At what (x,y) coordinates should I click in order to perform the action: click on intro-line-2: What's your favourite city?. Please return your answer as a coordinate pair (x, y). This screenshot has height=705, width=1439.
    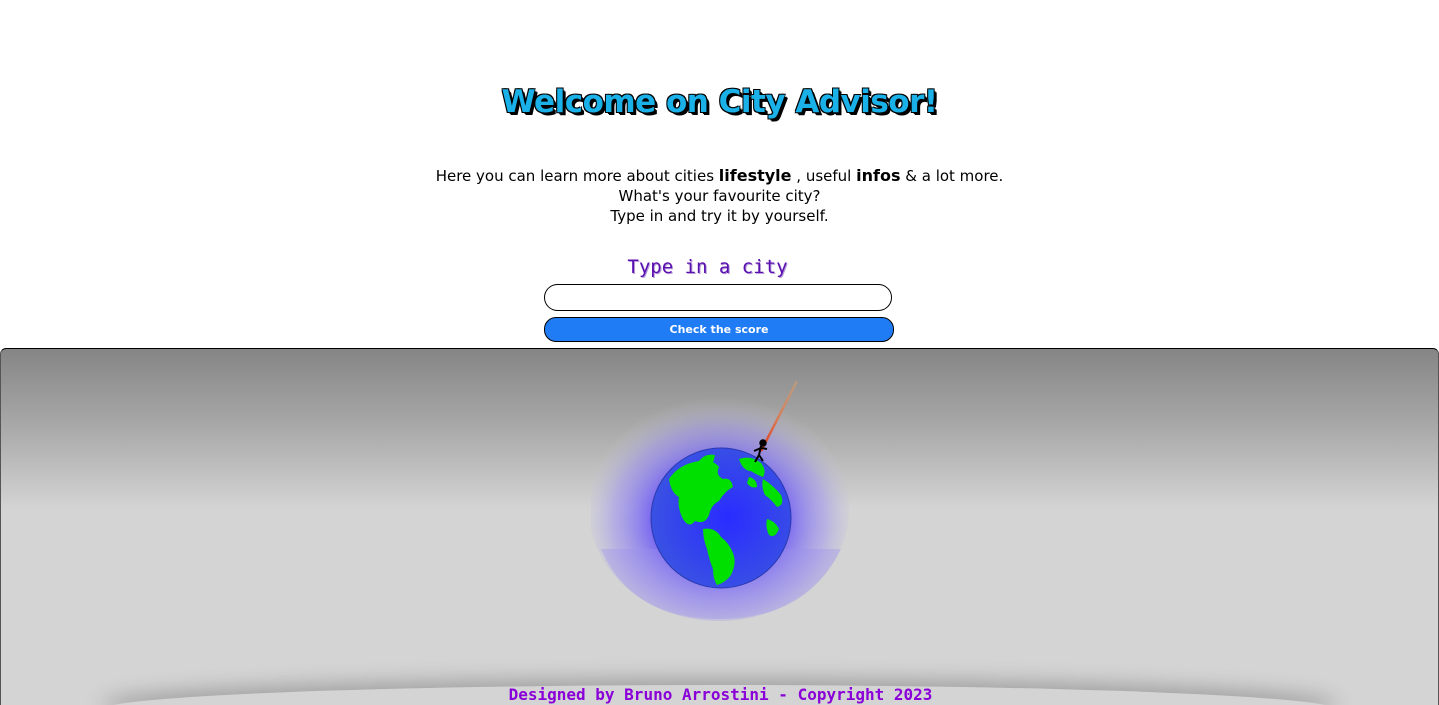
    Looking at the image, I should click on (719, 196).